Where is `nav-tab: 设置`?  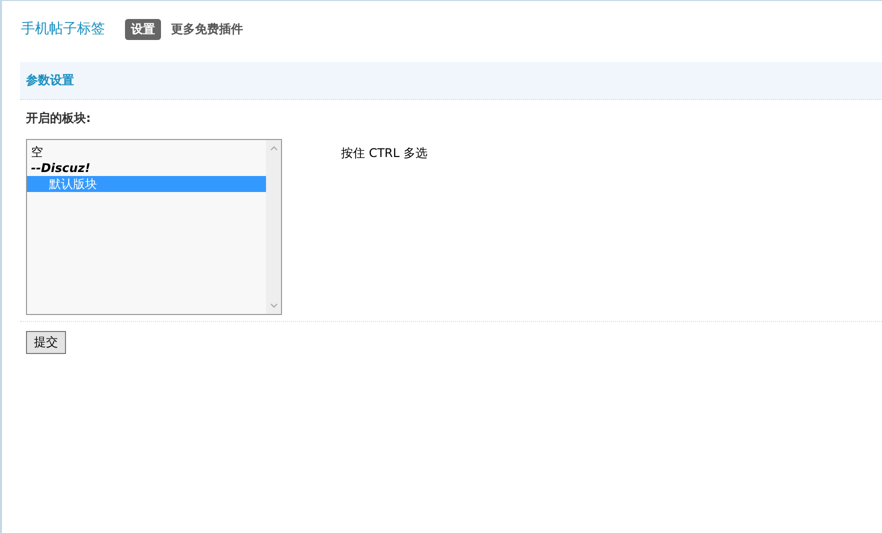
nav-tab: 设置 is located at coordinates (143, 29).